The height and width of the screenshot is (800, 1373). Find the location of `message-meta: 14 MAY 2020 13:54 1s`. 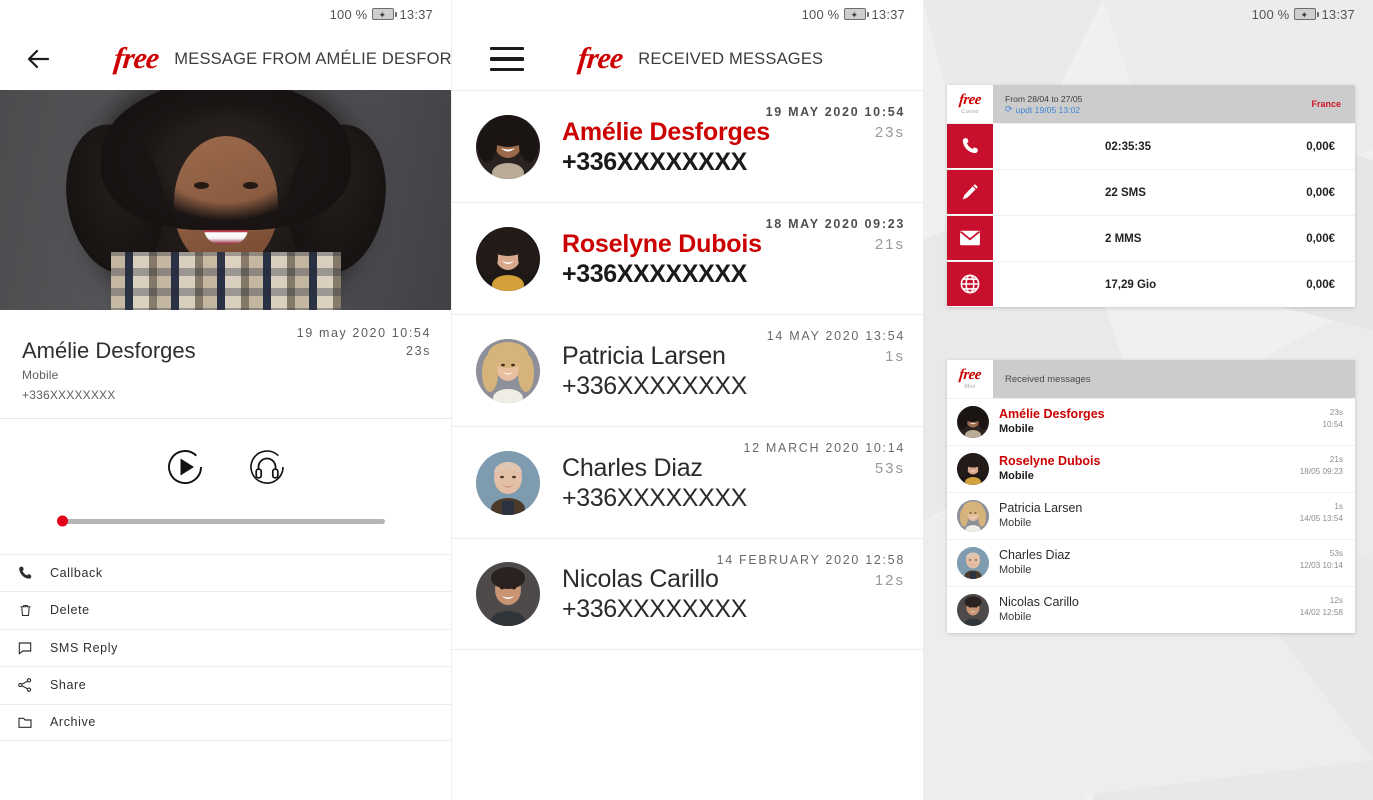

message-meta: 14 MAY 2020 13:54 1s is located at coordinates (836, 347).